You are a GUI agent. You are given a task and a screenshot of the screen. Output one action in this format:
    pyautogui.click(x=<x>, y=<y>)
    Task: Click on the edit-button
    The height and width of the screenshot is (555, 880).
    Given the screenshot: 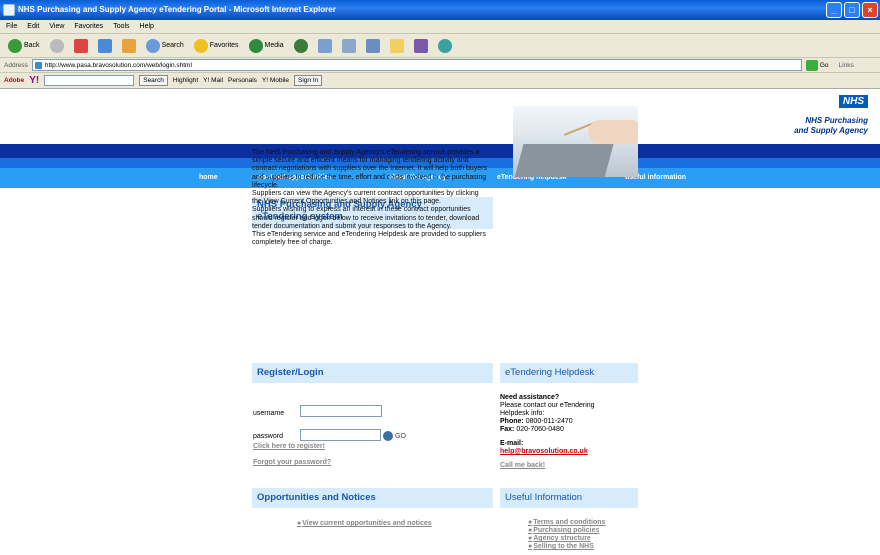 What is the action you would take?
    pyautogui.click(x=373, y=46)
    